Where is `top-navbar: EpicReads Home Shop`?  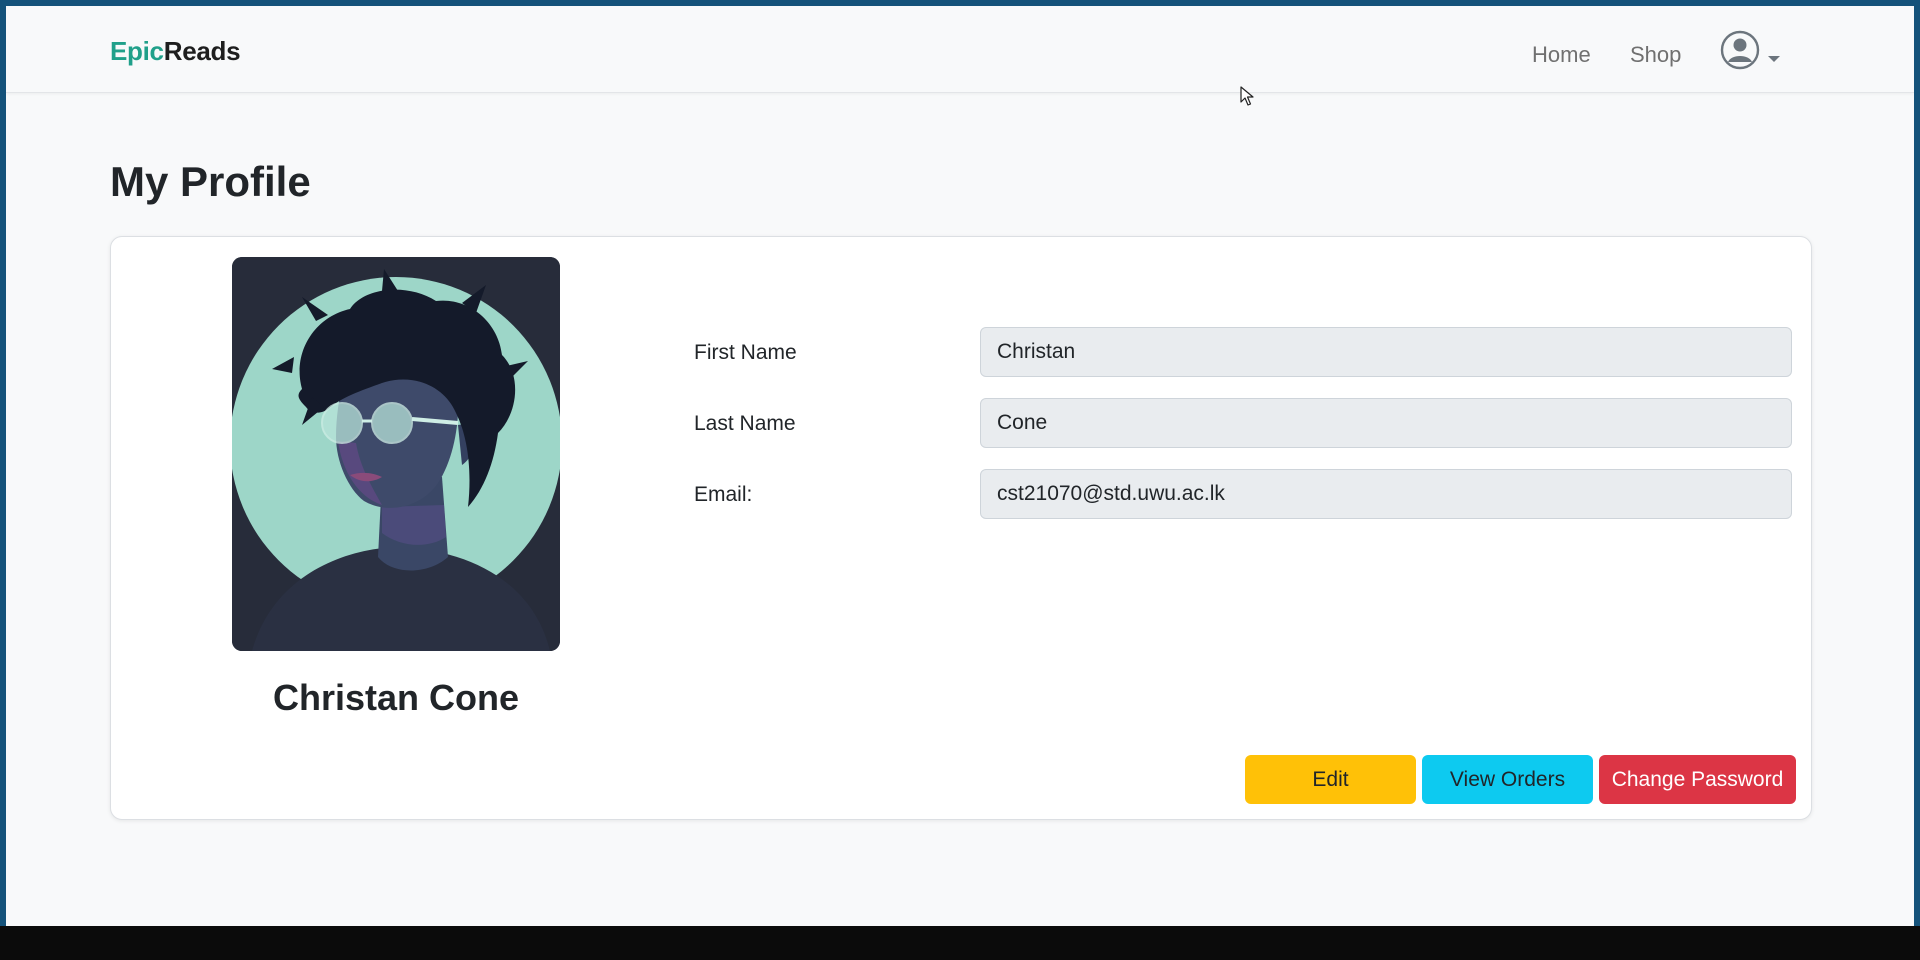
top-navbar: EpicReads Home Shop is located at coordinates (960, 49).